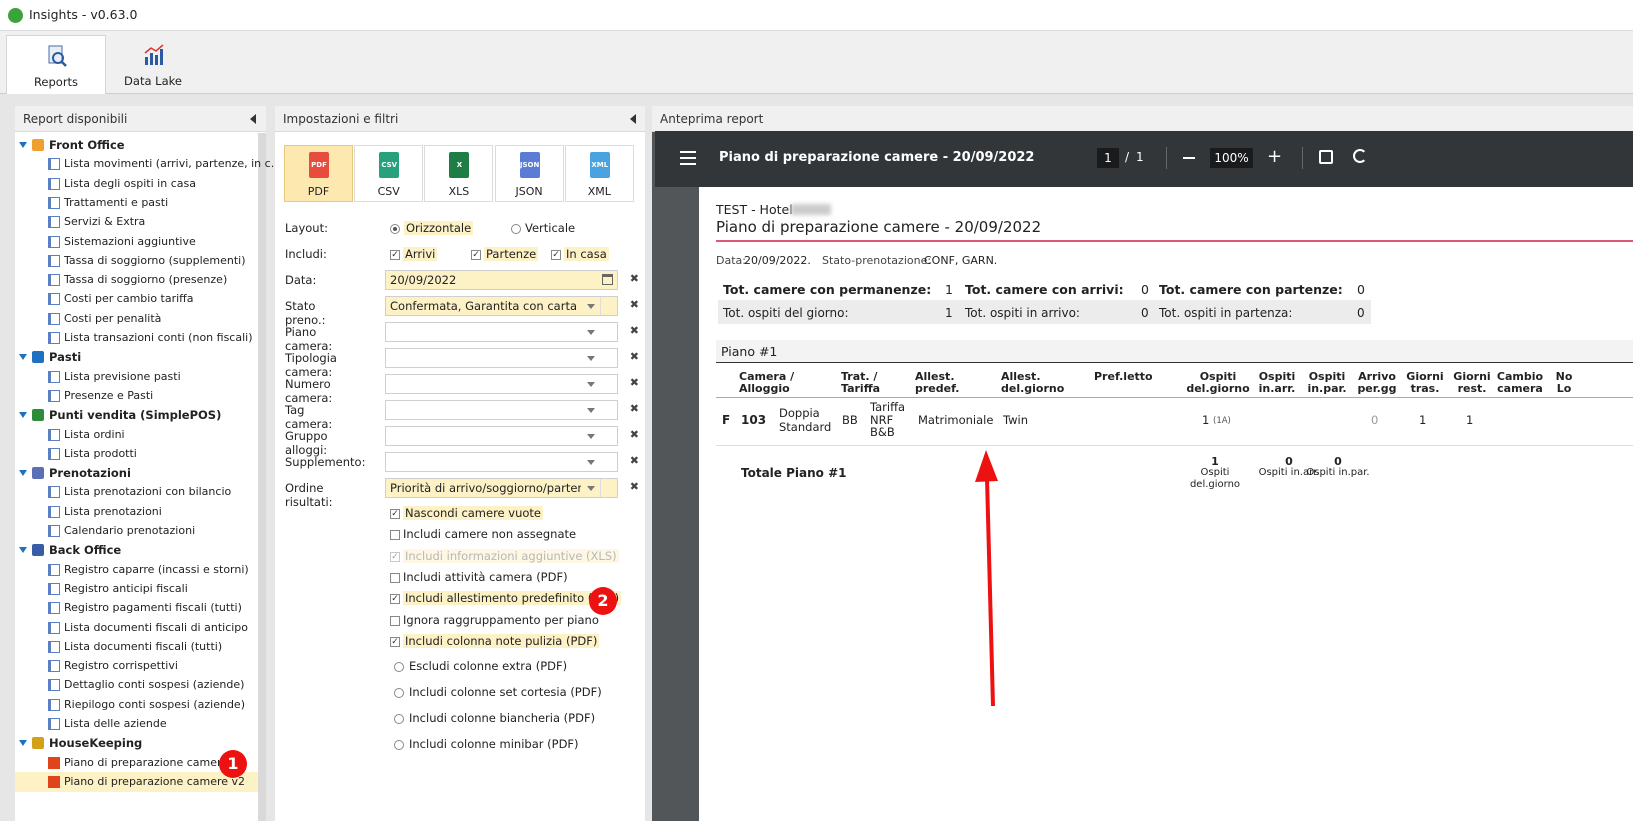 This screenshot has height=821, width=1633. What do you see at coordinates (136, 705) in the screenshot?
I see `tree-item: Riepilogo conti sospesi (aziende)` at bounding box center [136, 705].